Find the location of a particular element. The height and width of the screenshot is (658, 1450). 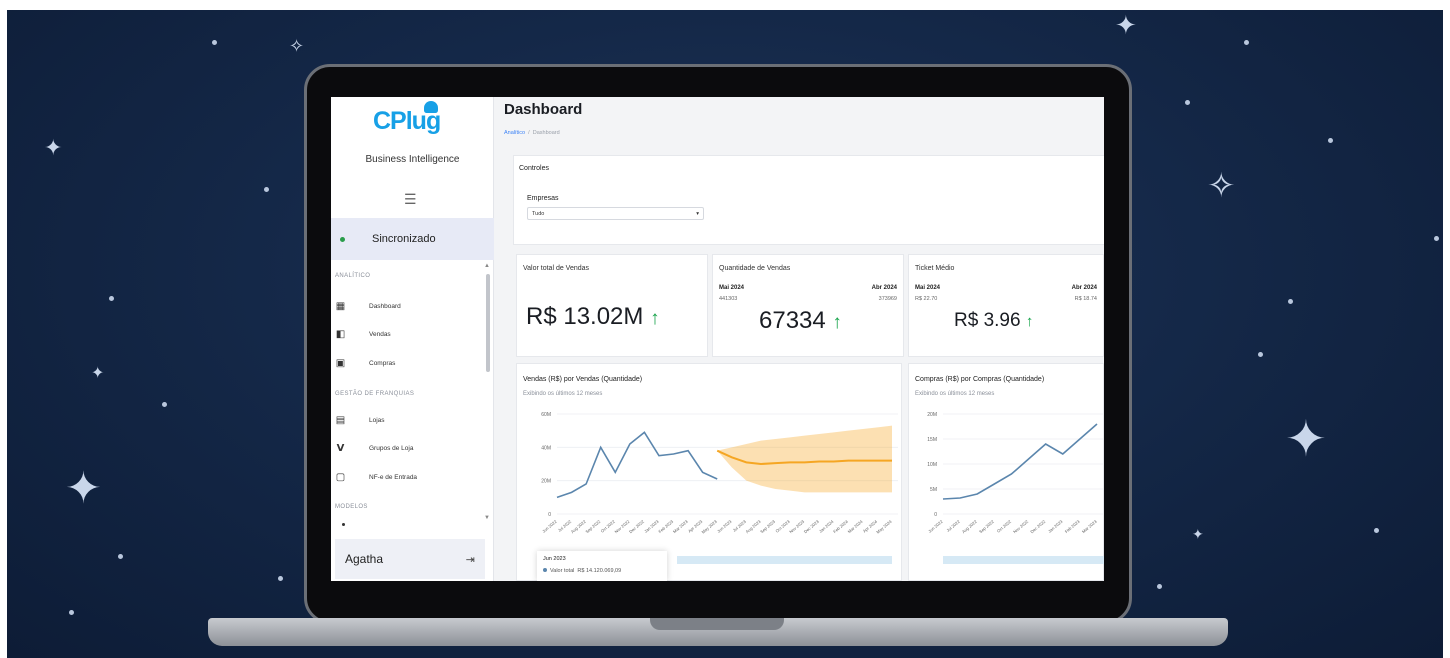

y-tick-label: 5M is located at coordinates (933, 490).